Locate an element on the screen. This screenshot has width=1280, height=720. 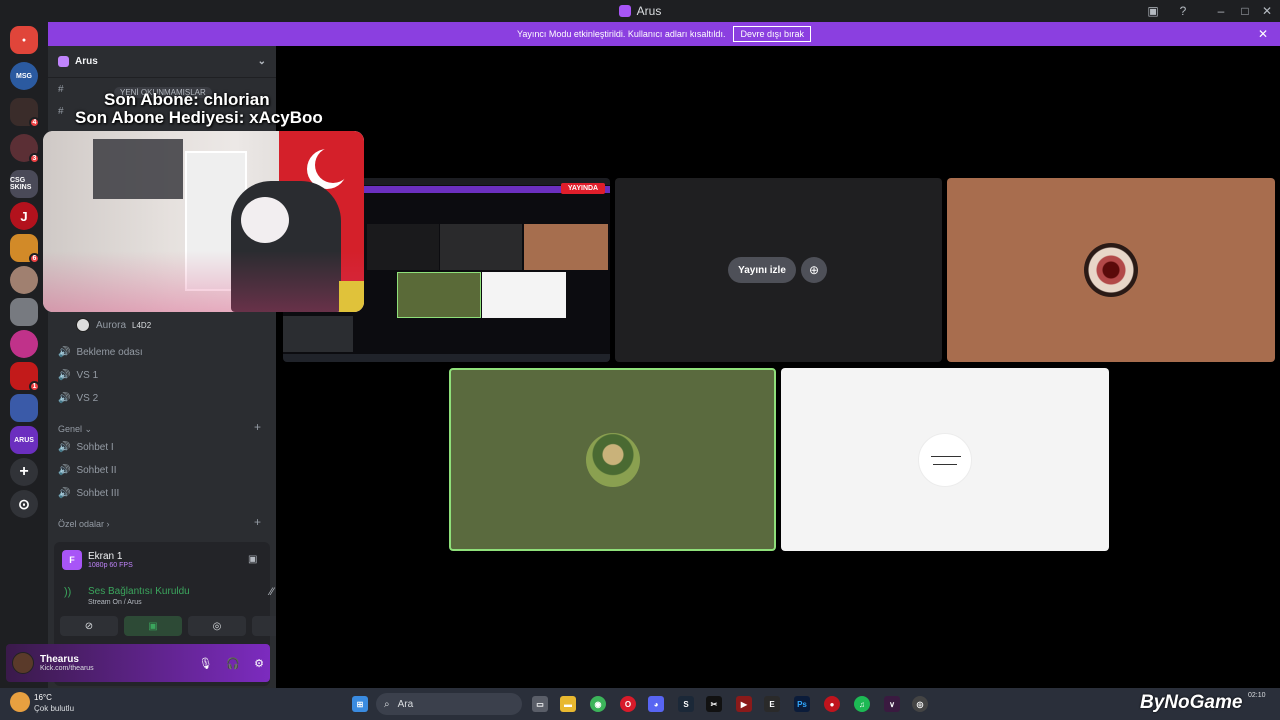
server-rail: ● MSG 4 3 CSG SKINS J 6 1 ARUS + ⊙ is located at coordinates (24, 355).